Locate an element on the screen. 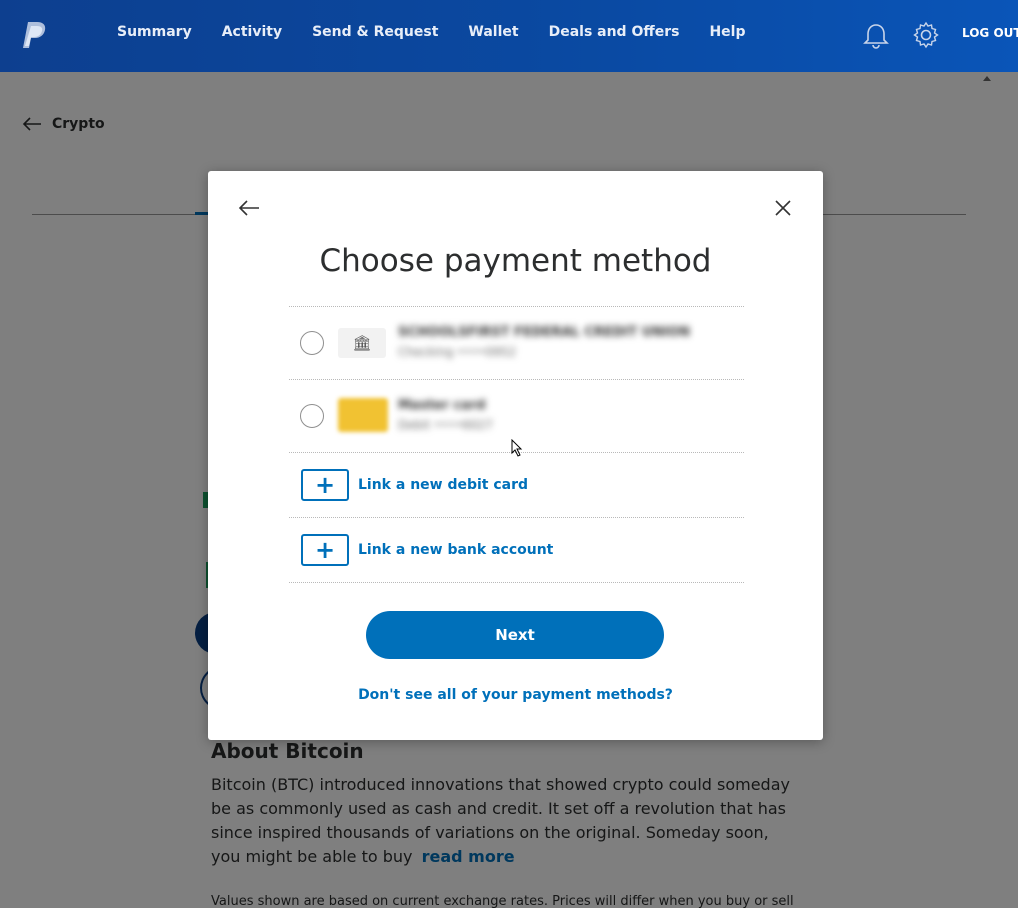 Image resolution: width=1018 pixels, height=909 pixels. nav-activity: Activity is located at coordinates (252, 32).